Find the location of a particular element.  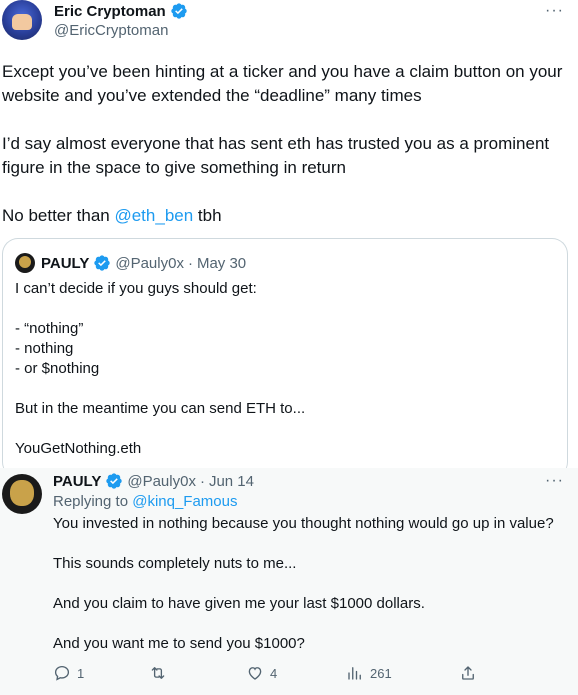

quoted-tweet-date: May 30 is located at coordinates (221, 263).